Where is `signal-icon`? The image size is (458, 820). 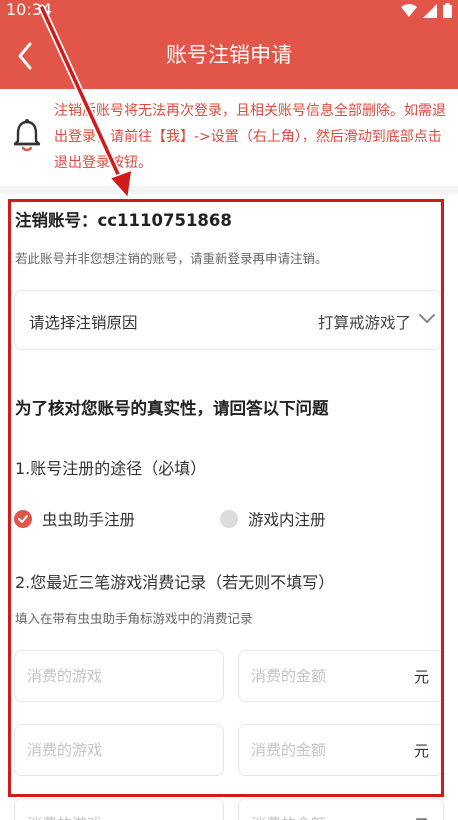 signal-icon is located at coordinates (430, 10).